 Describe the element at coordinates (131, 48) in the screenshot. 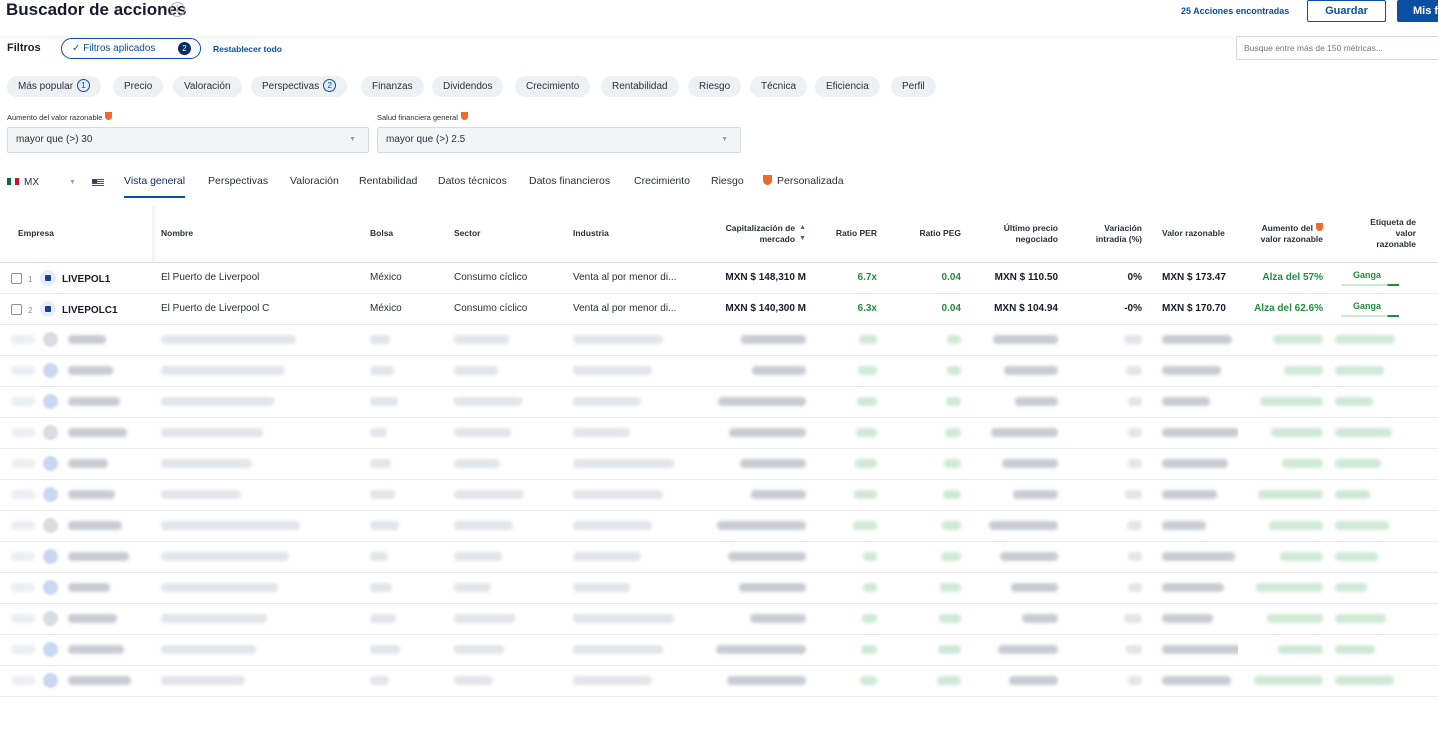

I see `applied-filters-toggle: ✓ Filtros aplicados 2` at that location.